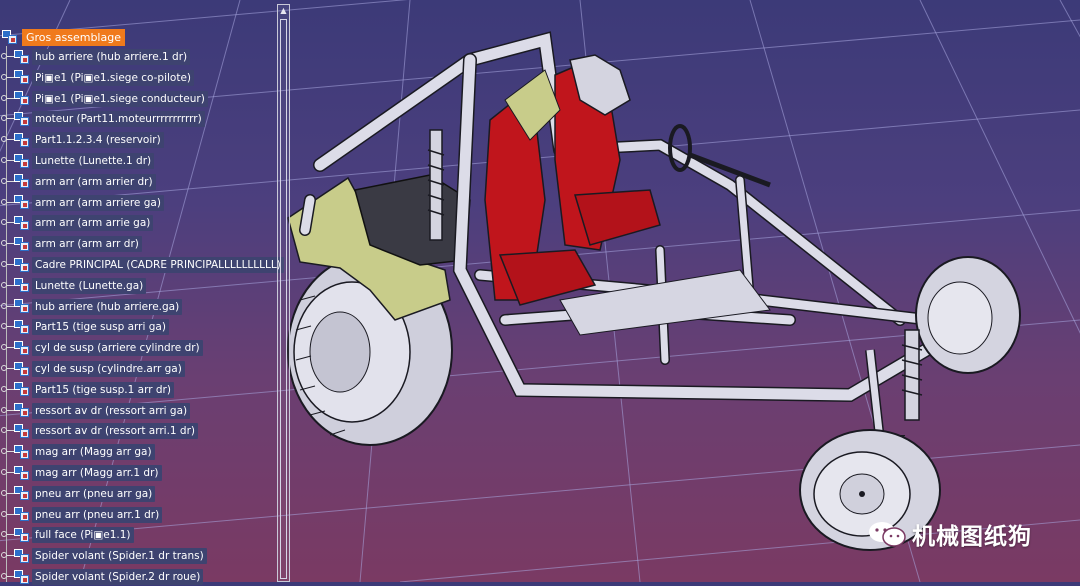 The width and height of the screenshot is (1080, 586). Describe the element at coordinates (120, 98) in the screenshot. I see `tree-node-label: Pi▣e1 (Pi▣e1.siege conducteur)` at that location.